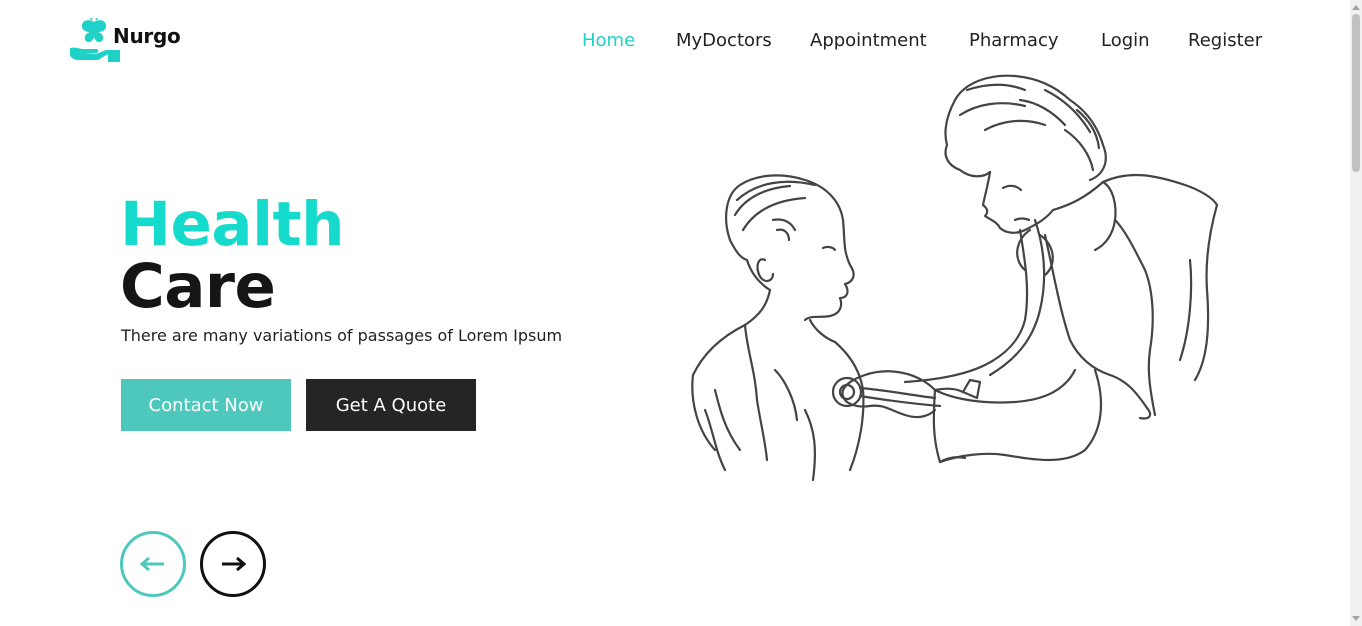  I want to click on brand-logo: Nurgo, so click(128, 41).